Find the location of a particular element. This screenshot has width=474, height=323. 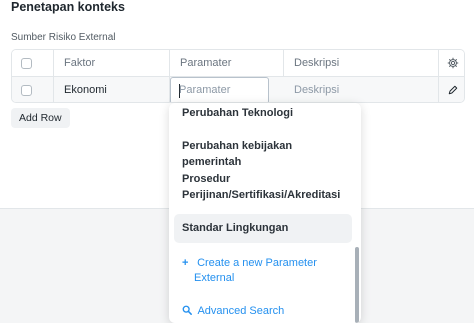

pencil-icon is located at coordinates (453, 90).